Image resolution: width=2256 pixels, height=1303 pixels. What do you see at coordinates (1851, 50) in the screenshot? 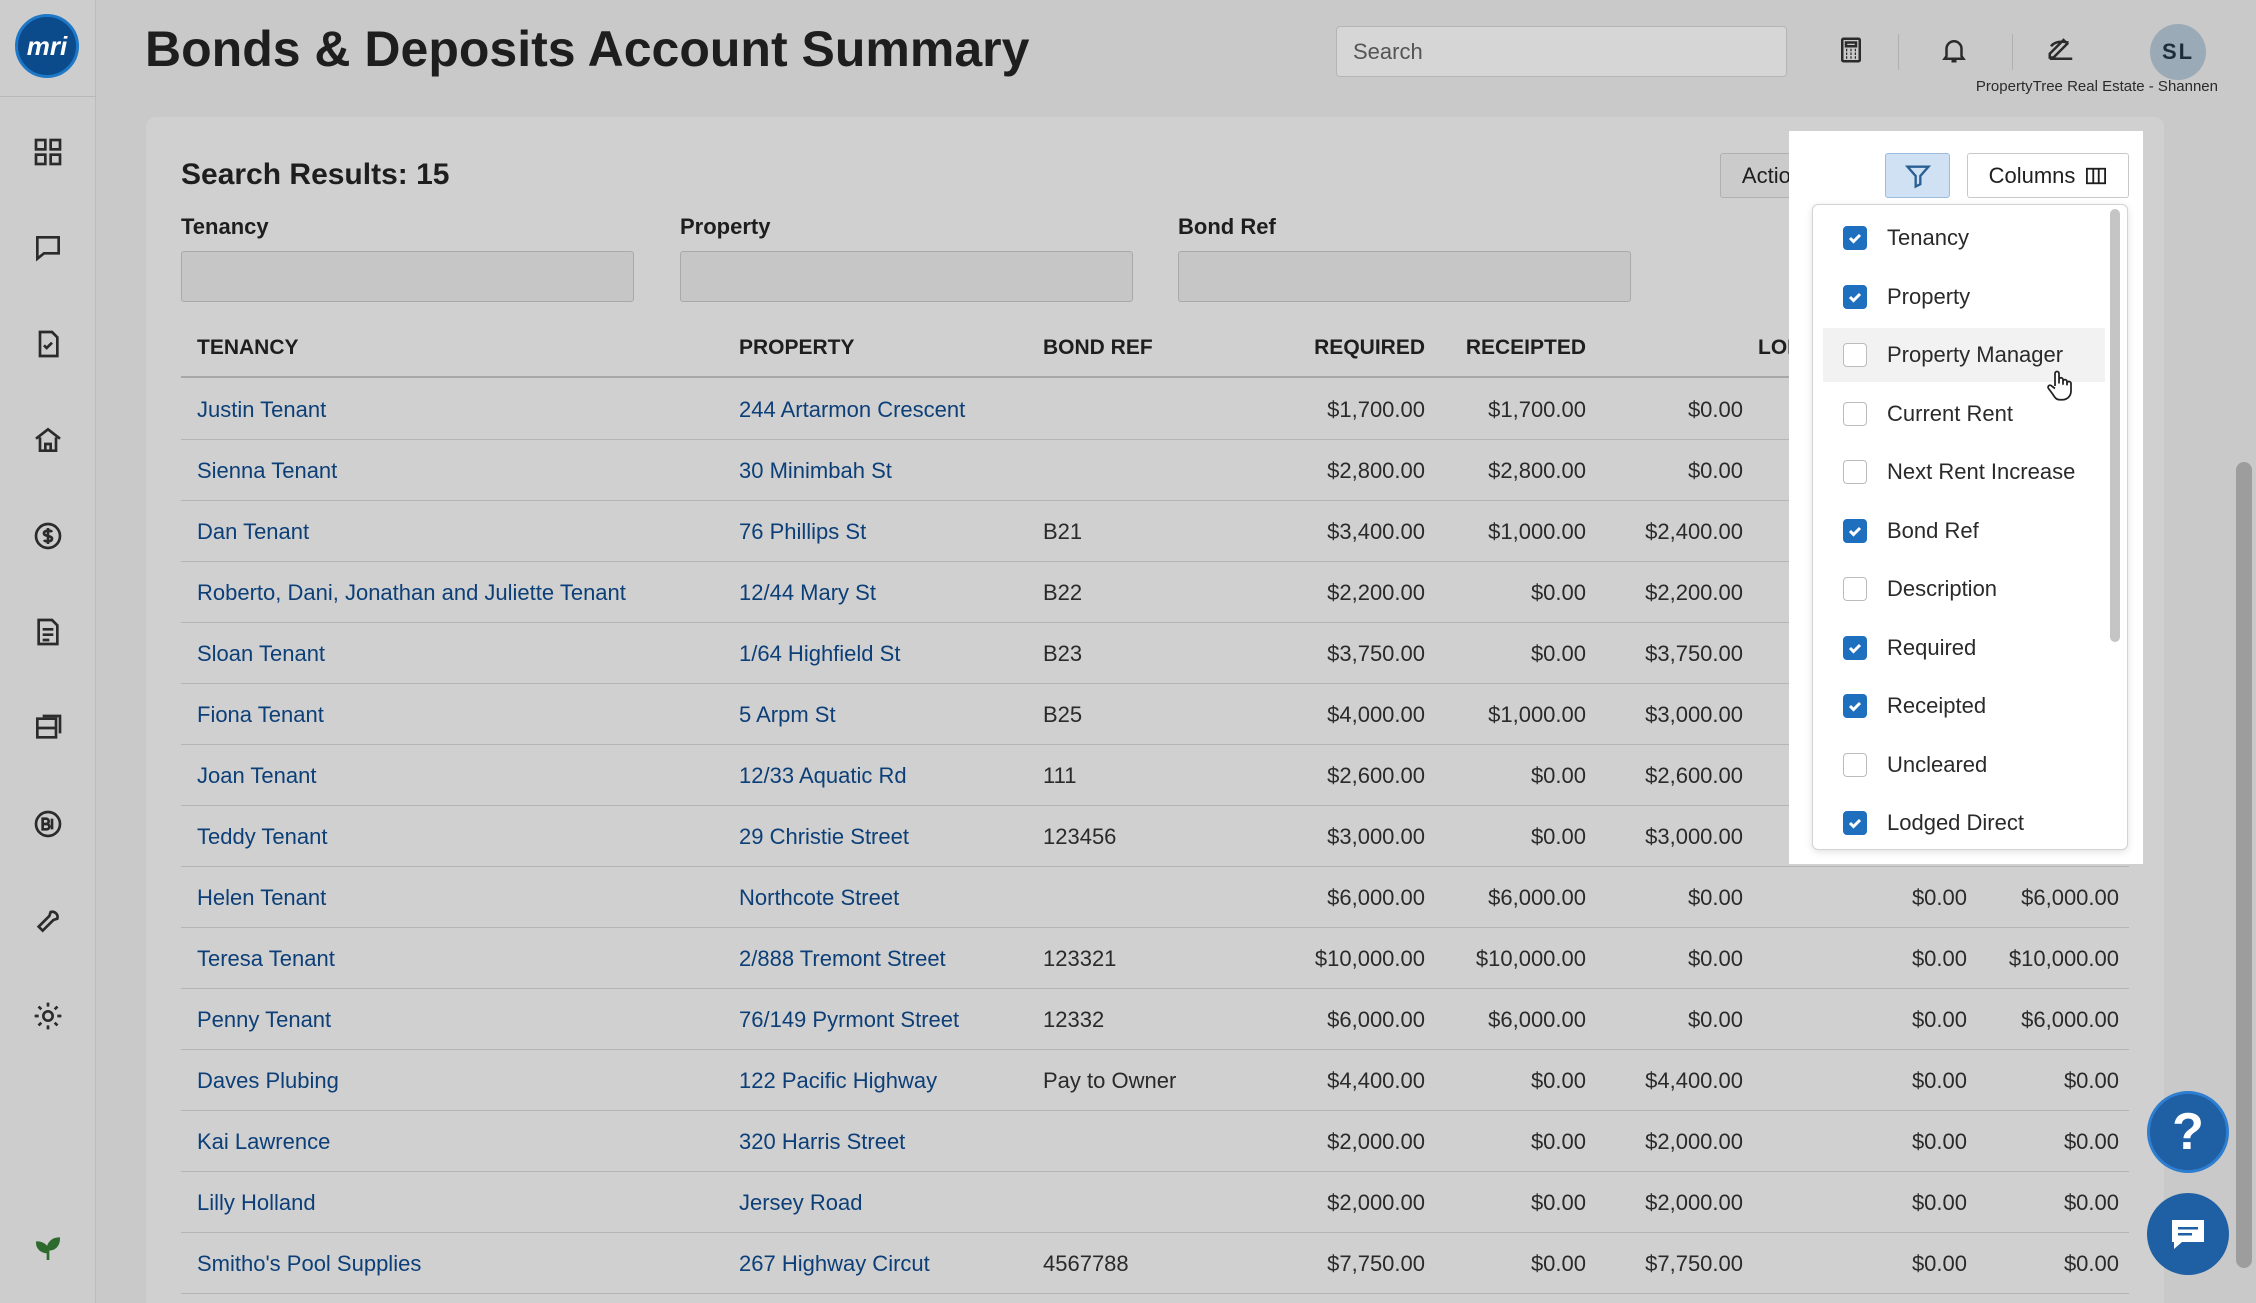
I see `calculator-icon` at bounding box center [1851, 50].